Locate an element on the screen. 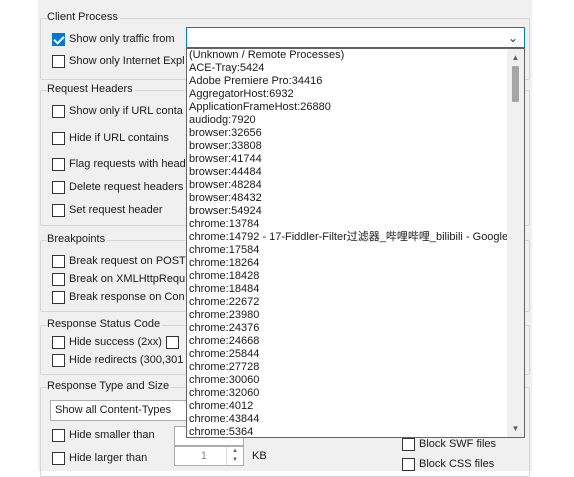  process-option: browser:48284 is located at coordinates (347, 185).